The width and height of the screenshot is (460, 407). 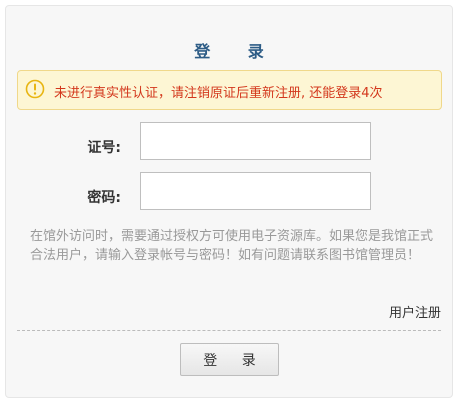 I want to click on register-link: 用户注册, so click(x=415, y=311).